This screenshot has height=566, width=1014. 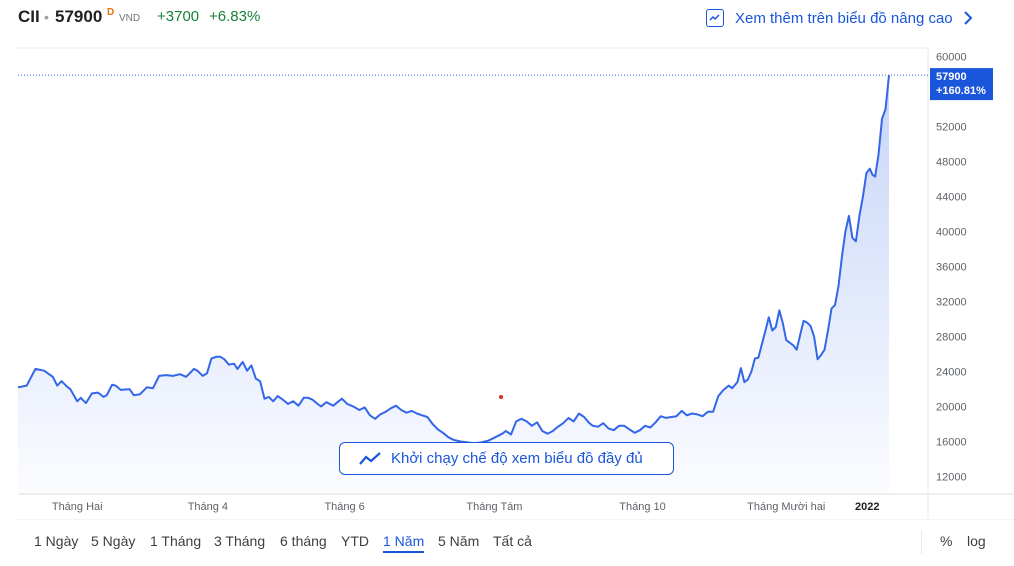 What do you see at coordinates (239, 541) in the screenshot?
I see `range-3-month: 3 Tháng` at bounding box center [239, 541].